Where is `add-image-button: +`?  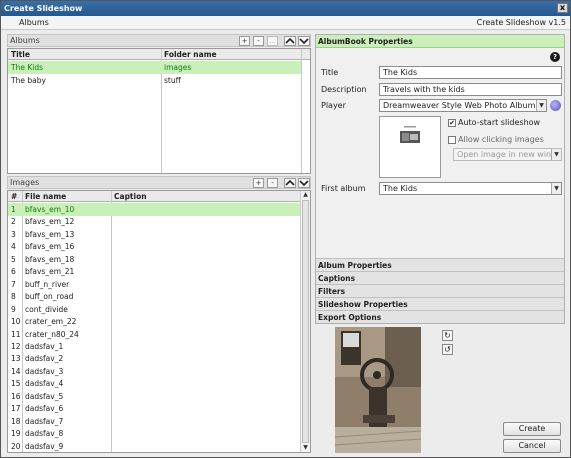 add-image-button: + is located at coordinates (258, 183).